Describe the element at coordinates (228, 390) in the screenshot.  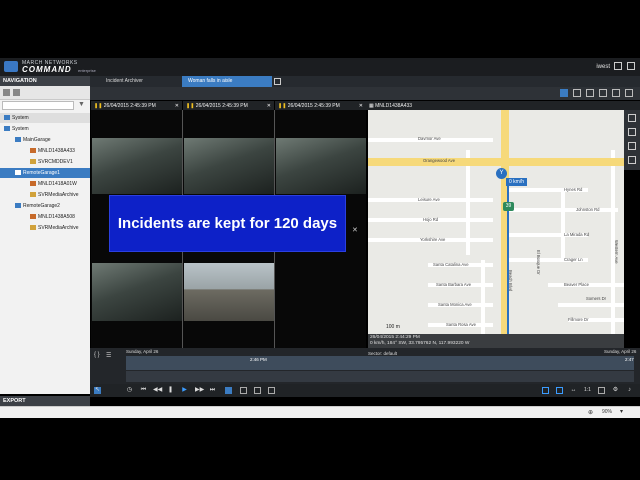
I see `sync-icon` at that location.